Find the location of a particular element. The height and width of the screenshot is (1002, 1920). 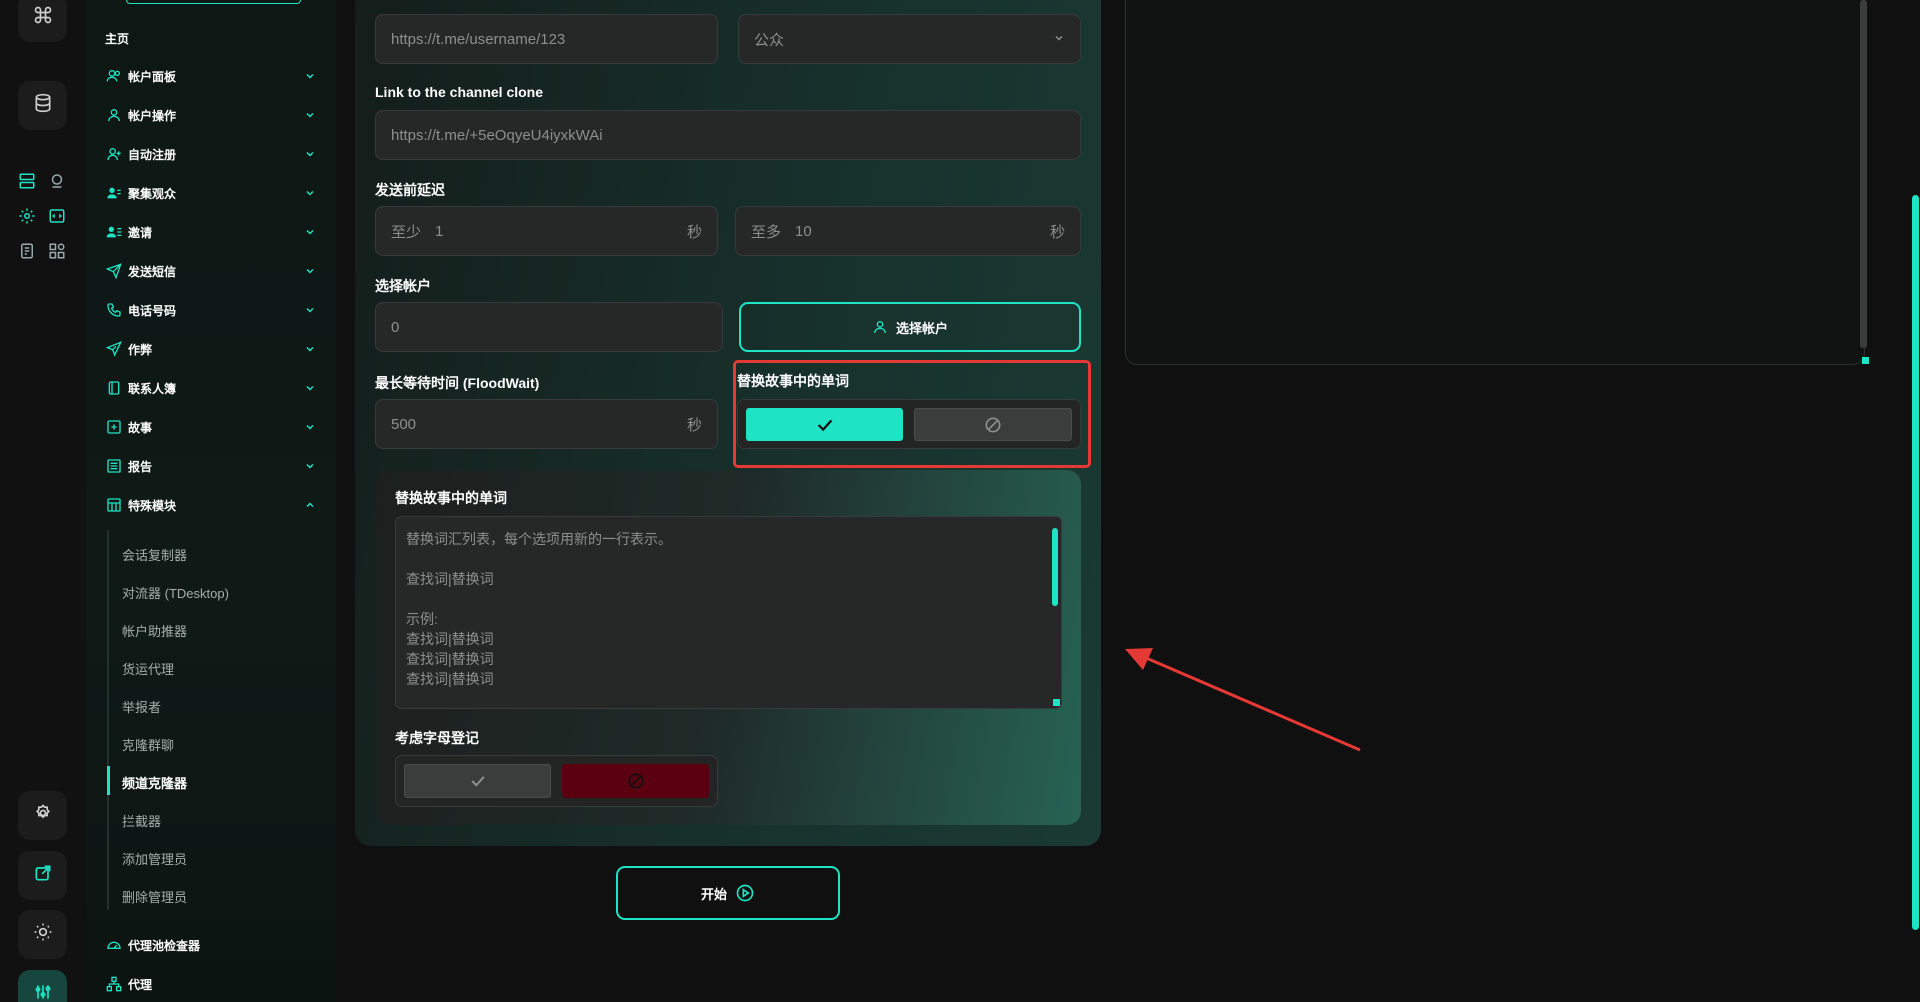

submenu-remove-admin: 删除管理员 is located at coordinates (154, 896).